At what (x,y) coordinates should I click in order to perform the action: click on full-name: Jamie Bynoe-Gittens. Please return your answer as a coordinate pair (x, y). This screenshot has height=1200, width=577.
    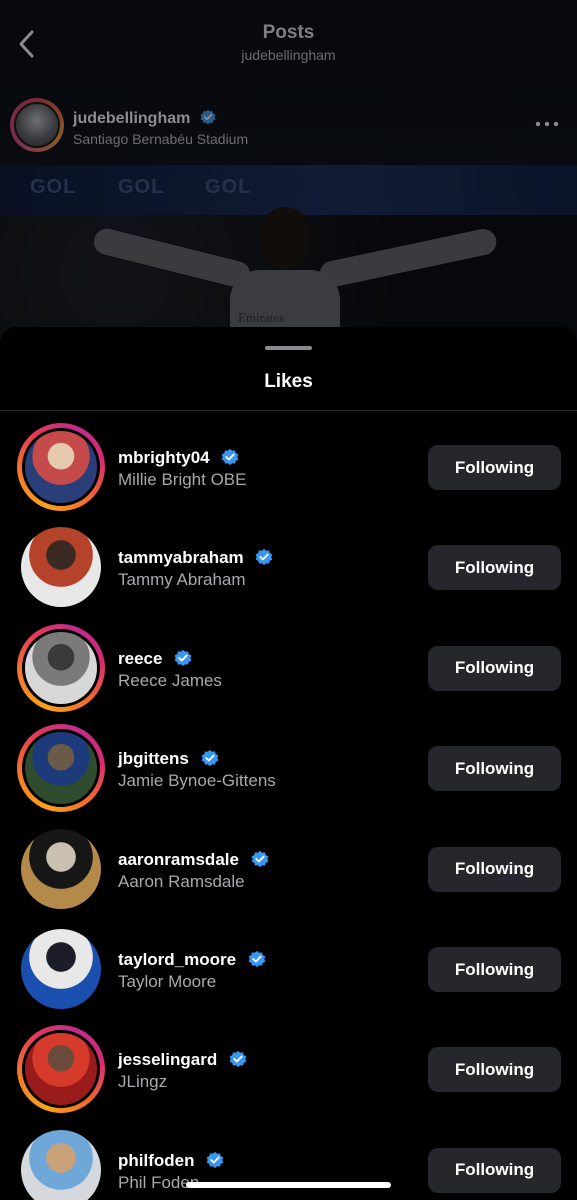
    Looking at the image, I should click on (197, 781).